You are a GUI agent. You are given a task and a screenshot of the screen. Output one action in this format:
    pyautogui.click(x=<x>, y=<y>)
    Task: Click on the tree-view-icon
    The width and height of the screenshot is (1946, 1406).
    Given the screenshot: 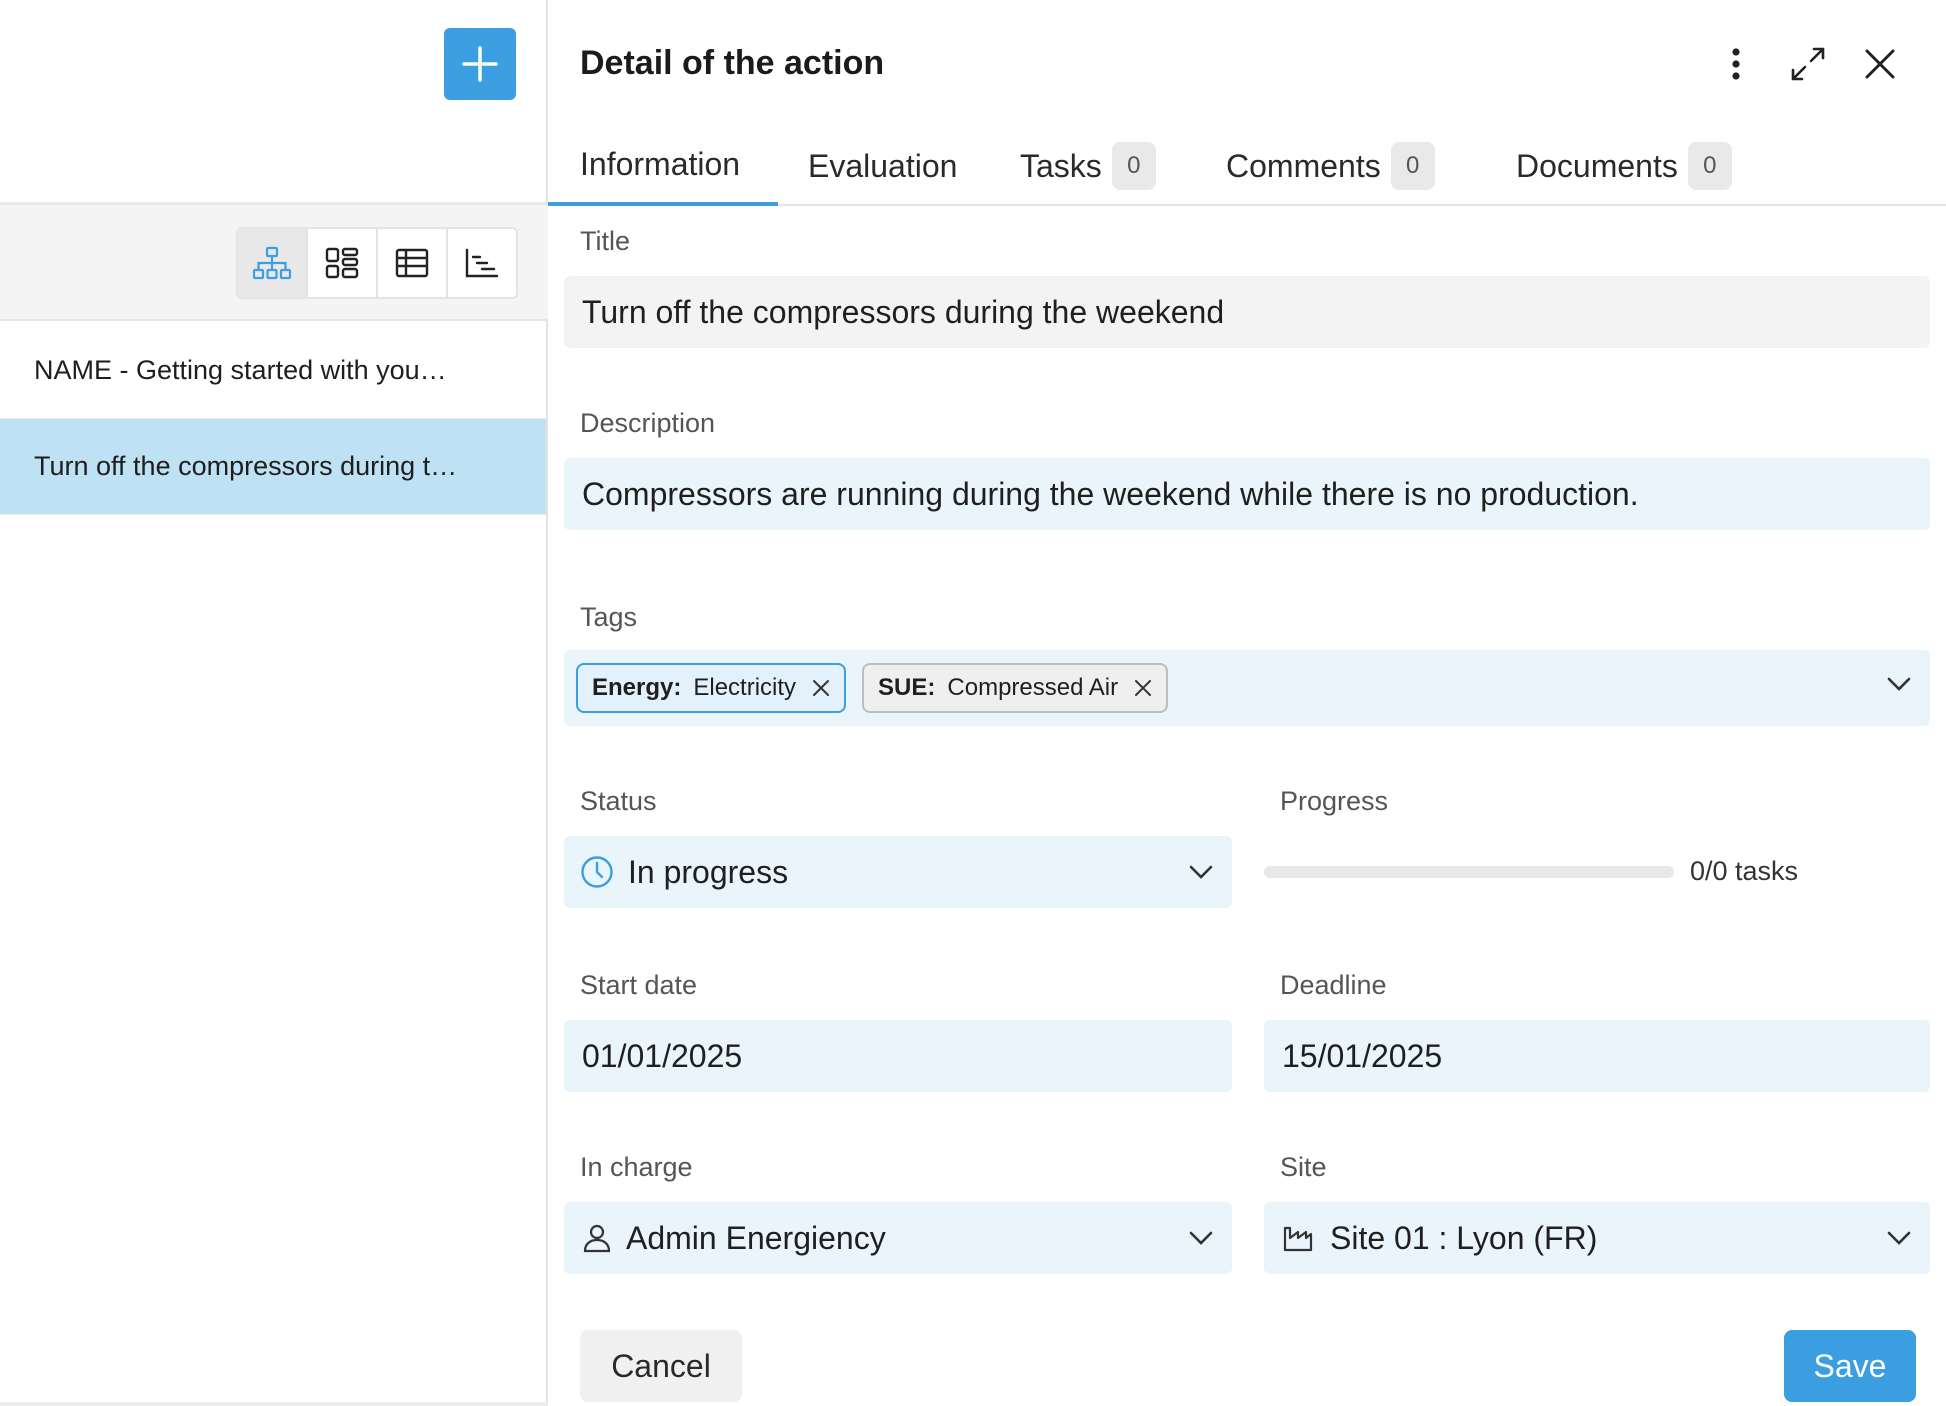 What is the action you would take?
    pyautogui.click(x=272, y=263)
    